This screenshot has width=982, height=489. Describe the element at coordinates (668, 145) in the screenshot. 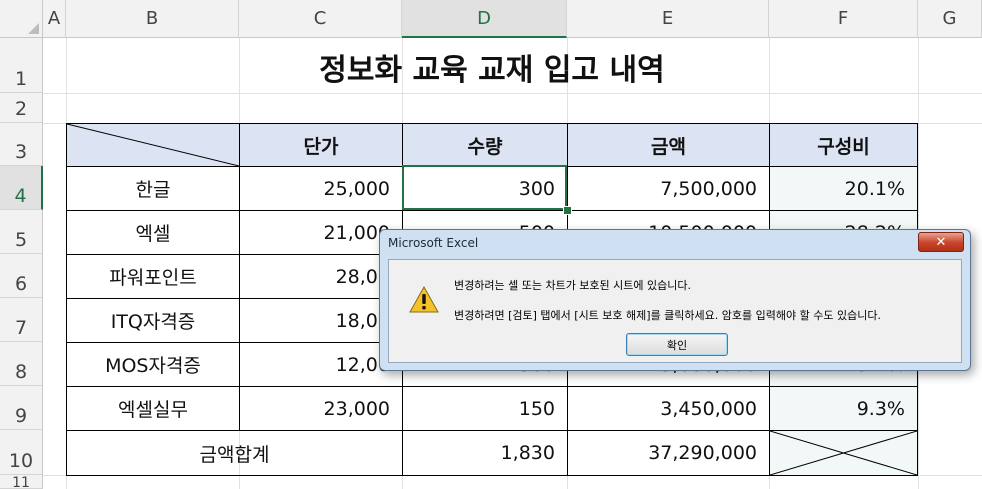

I see `header-amount: 금액` at that location.